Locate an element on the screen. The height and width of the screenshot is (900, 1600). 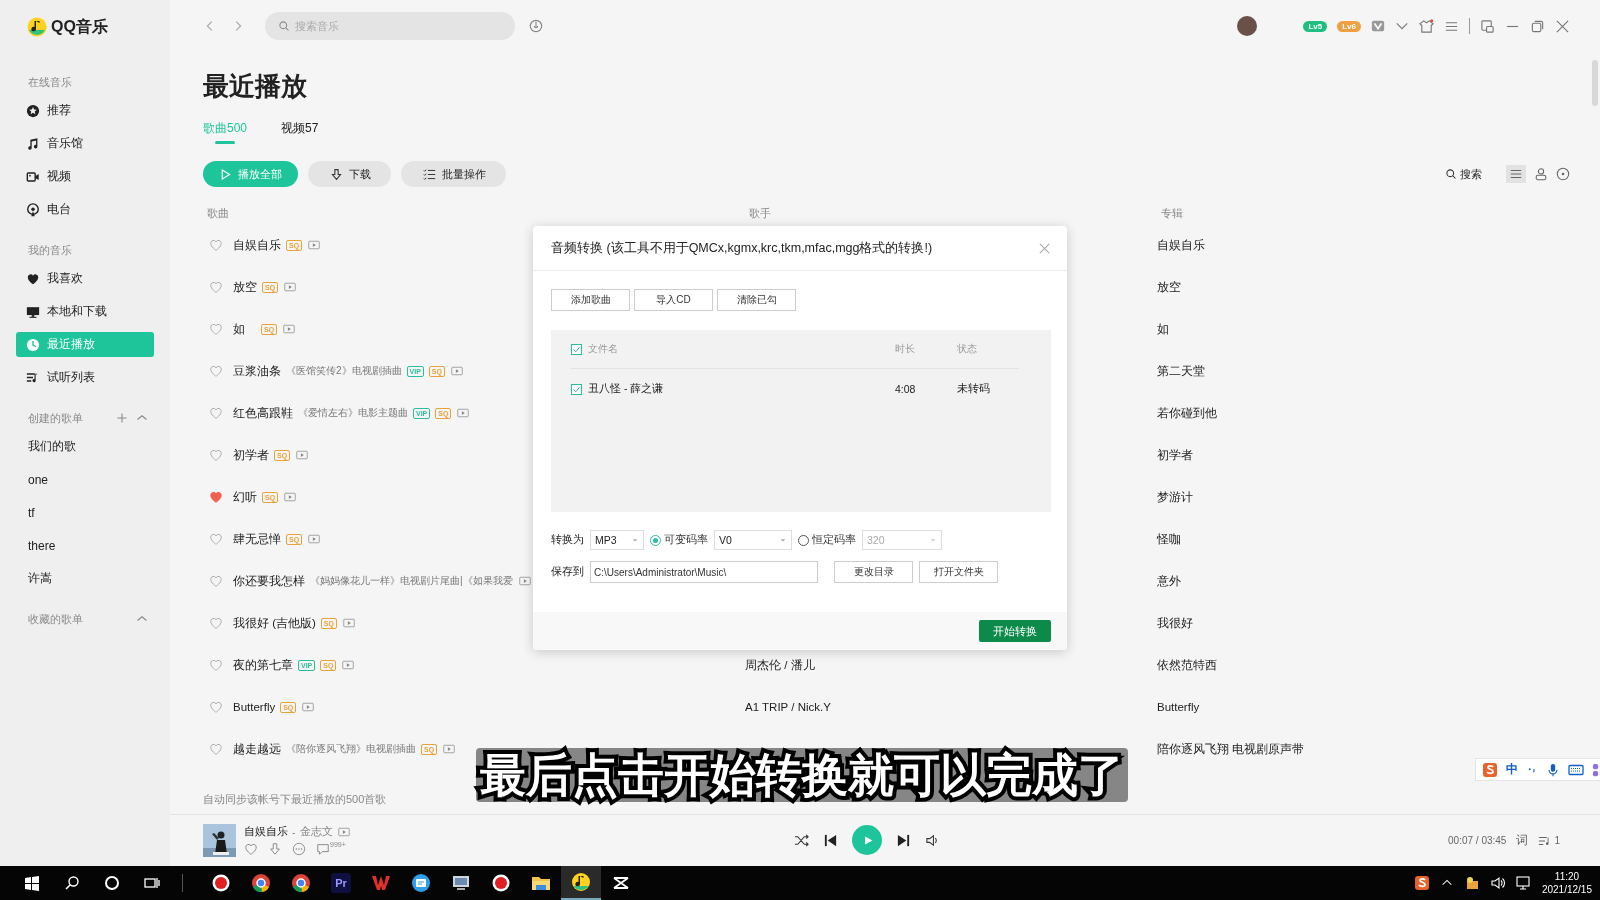
like-icon is located at coordinates (251, 849).